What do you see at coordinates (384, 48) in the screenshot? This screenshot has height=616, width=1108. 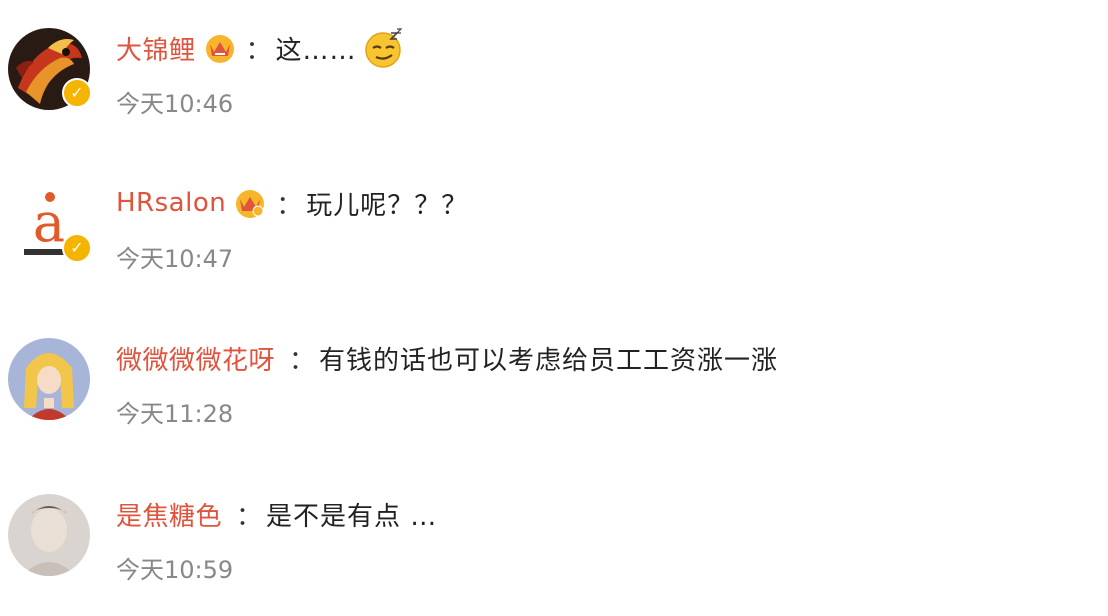 I see `smirk-face-emoji-icon` at bounding box center [384, 48].